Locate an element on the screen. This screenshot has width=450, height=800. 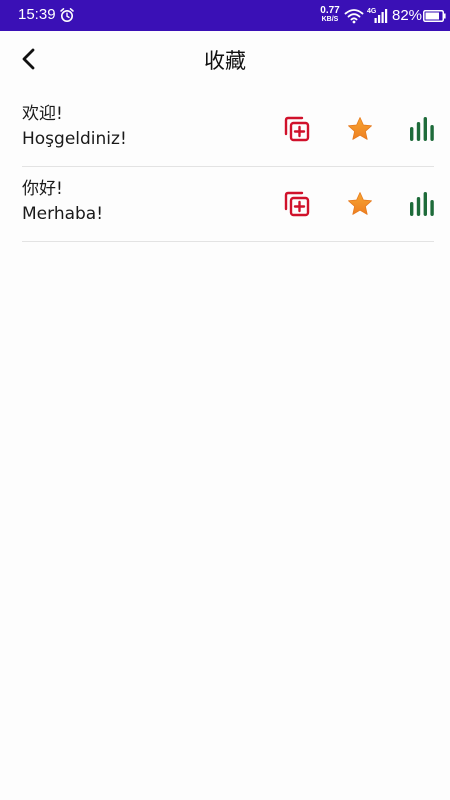
wifi-icon is located at coordinates (354, 16).